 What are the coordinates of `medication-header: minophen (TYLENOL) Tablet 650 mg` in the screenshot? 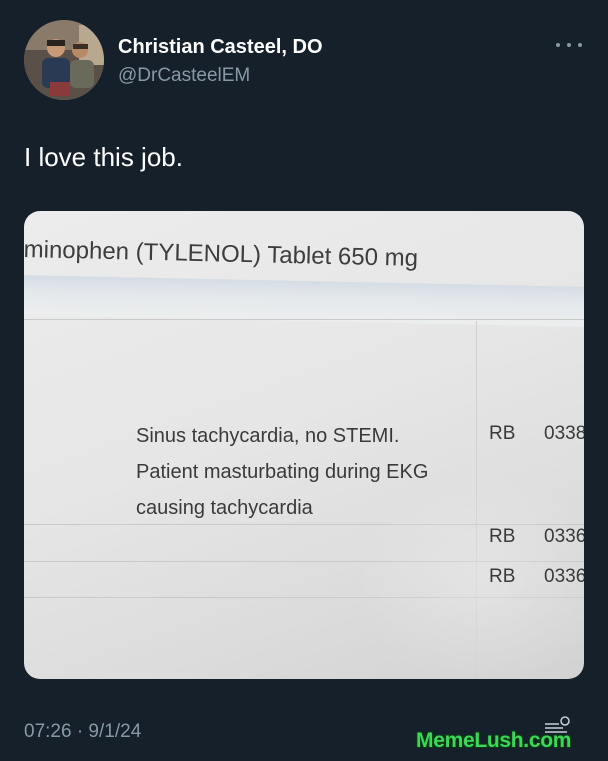 It's located at (221, 253).